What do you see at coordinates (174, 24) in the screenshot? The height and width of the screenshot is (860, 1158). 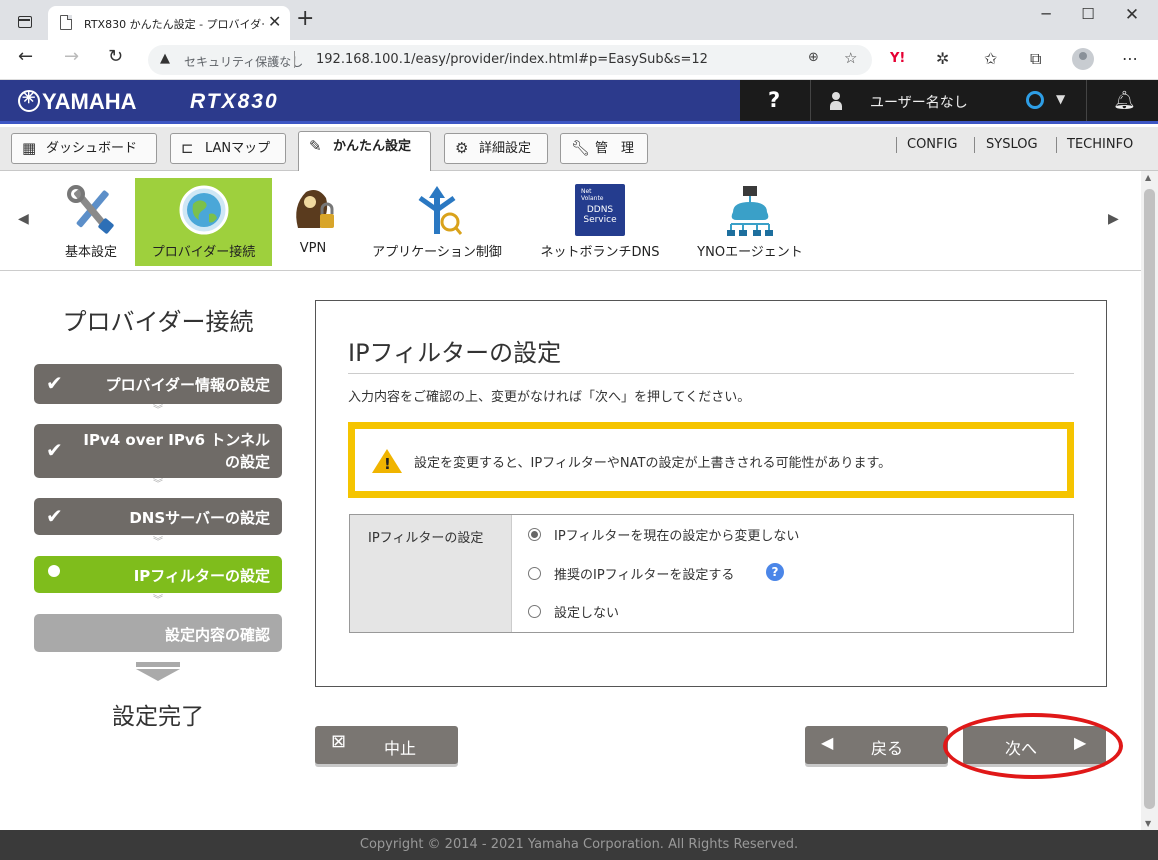 I see `tab-title: RTX830 かんたん設定 - プロバイダー接続` at bounding box center [174, 24].